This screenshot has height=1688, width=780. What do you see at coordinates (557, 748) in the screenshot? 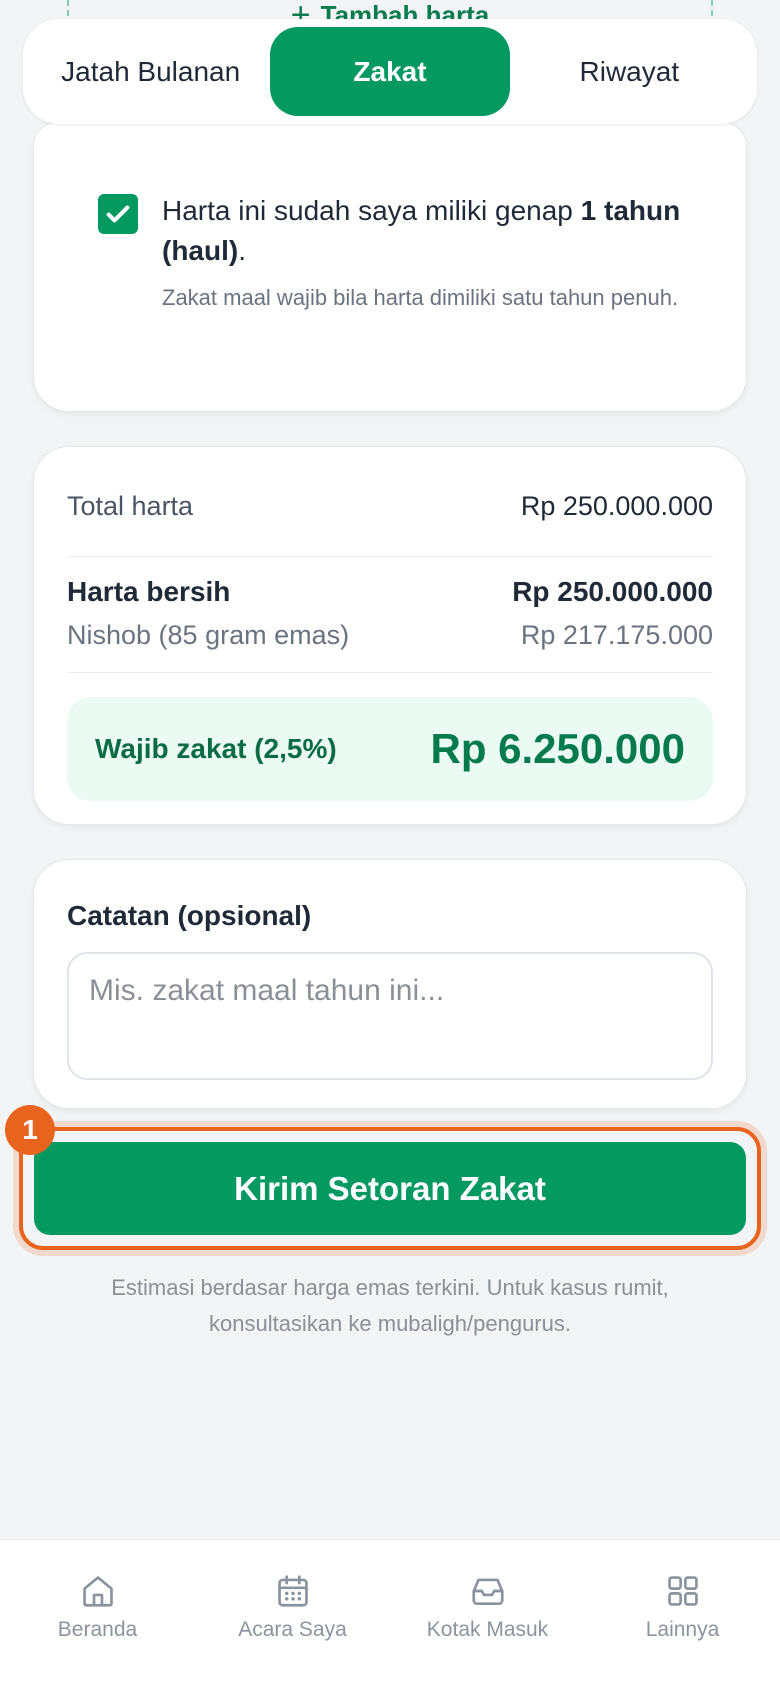
I see `wajib-zakat-value: Rp 6.250.000` at bounding box center [557, 748].